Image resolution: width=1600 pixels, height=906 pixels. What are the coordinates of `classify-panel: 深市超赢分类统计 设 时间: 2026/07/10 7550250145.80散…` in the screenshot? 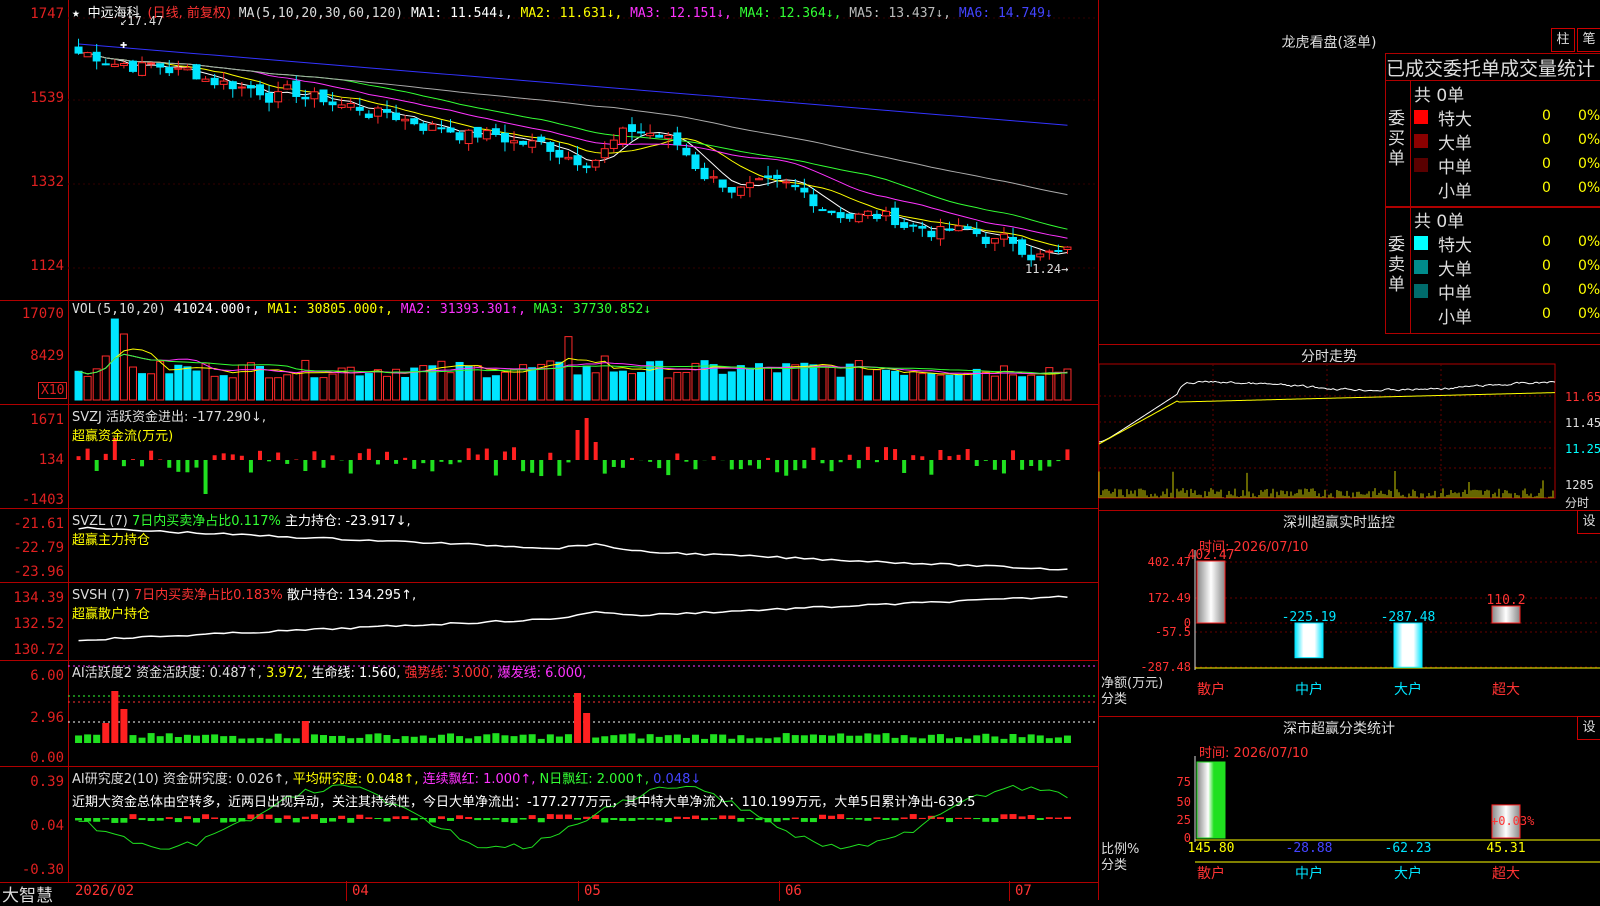 It's located at (1349, 808).